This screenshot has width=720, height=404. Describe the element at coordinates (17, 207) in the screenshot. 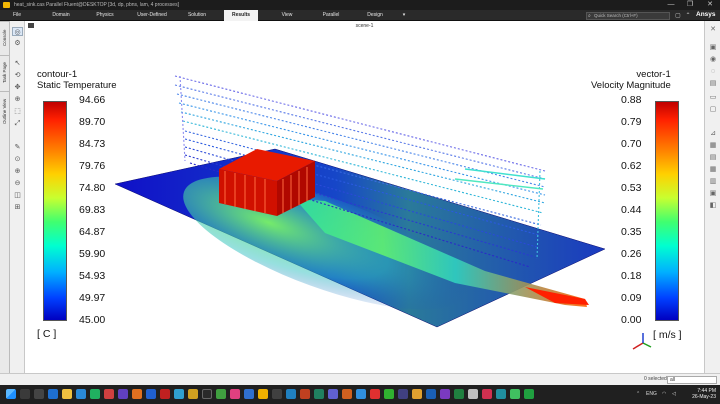

I see `view-icon: ⊞` at that location.